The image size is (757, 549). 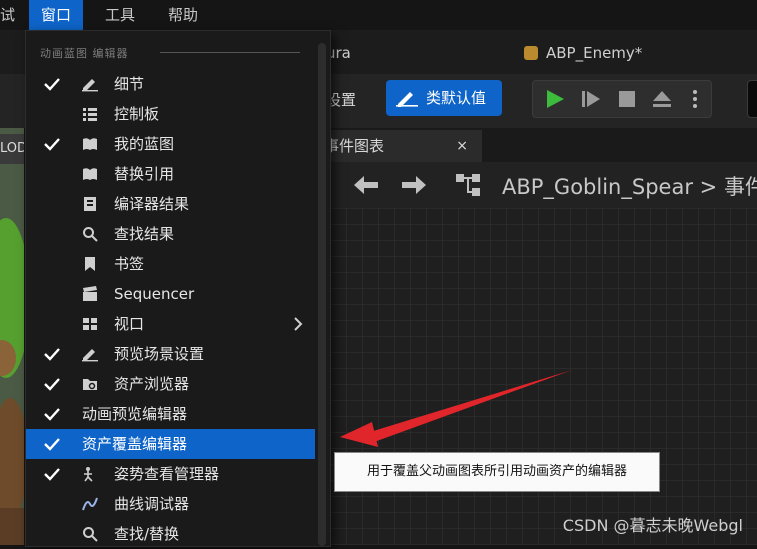 What do you see at coordinates (230, 52) in the screenshot?
I see `section-divider` at bounding box center [230, 52].